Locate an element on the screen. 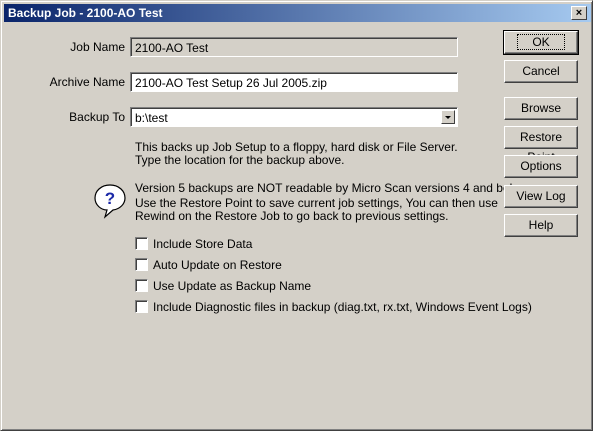  checkbox-label: Use Update as Backup Name is located at coordinates (232, 286).